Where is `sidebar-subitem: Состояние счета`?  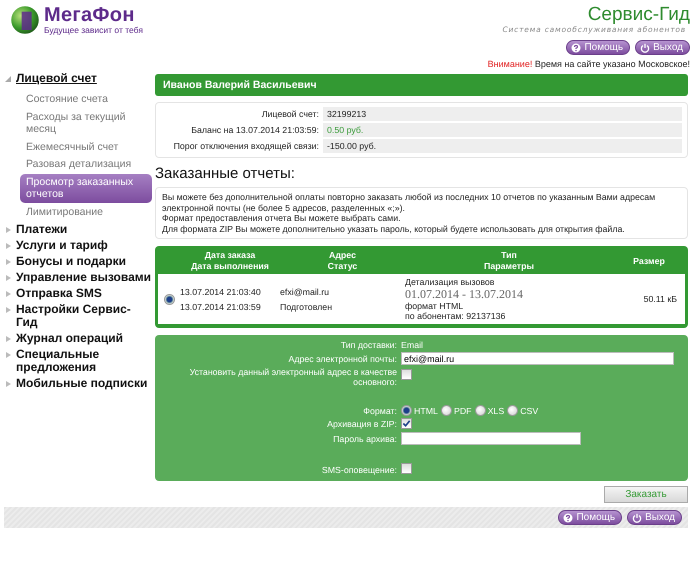 sidebar-subitem: Состояние счета is located at coordinates (86, 99).